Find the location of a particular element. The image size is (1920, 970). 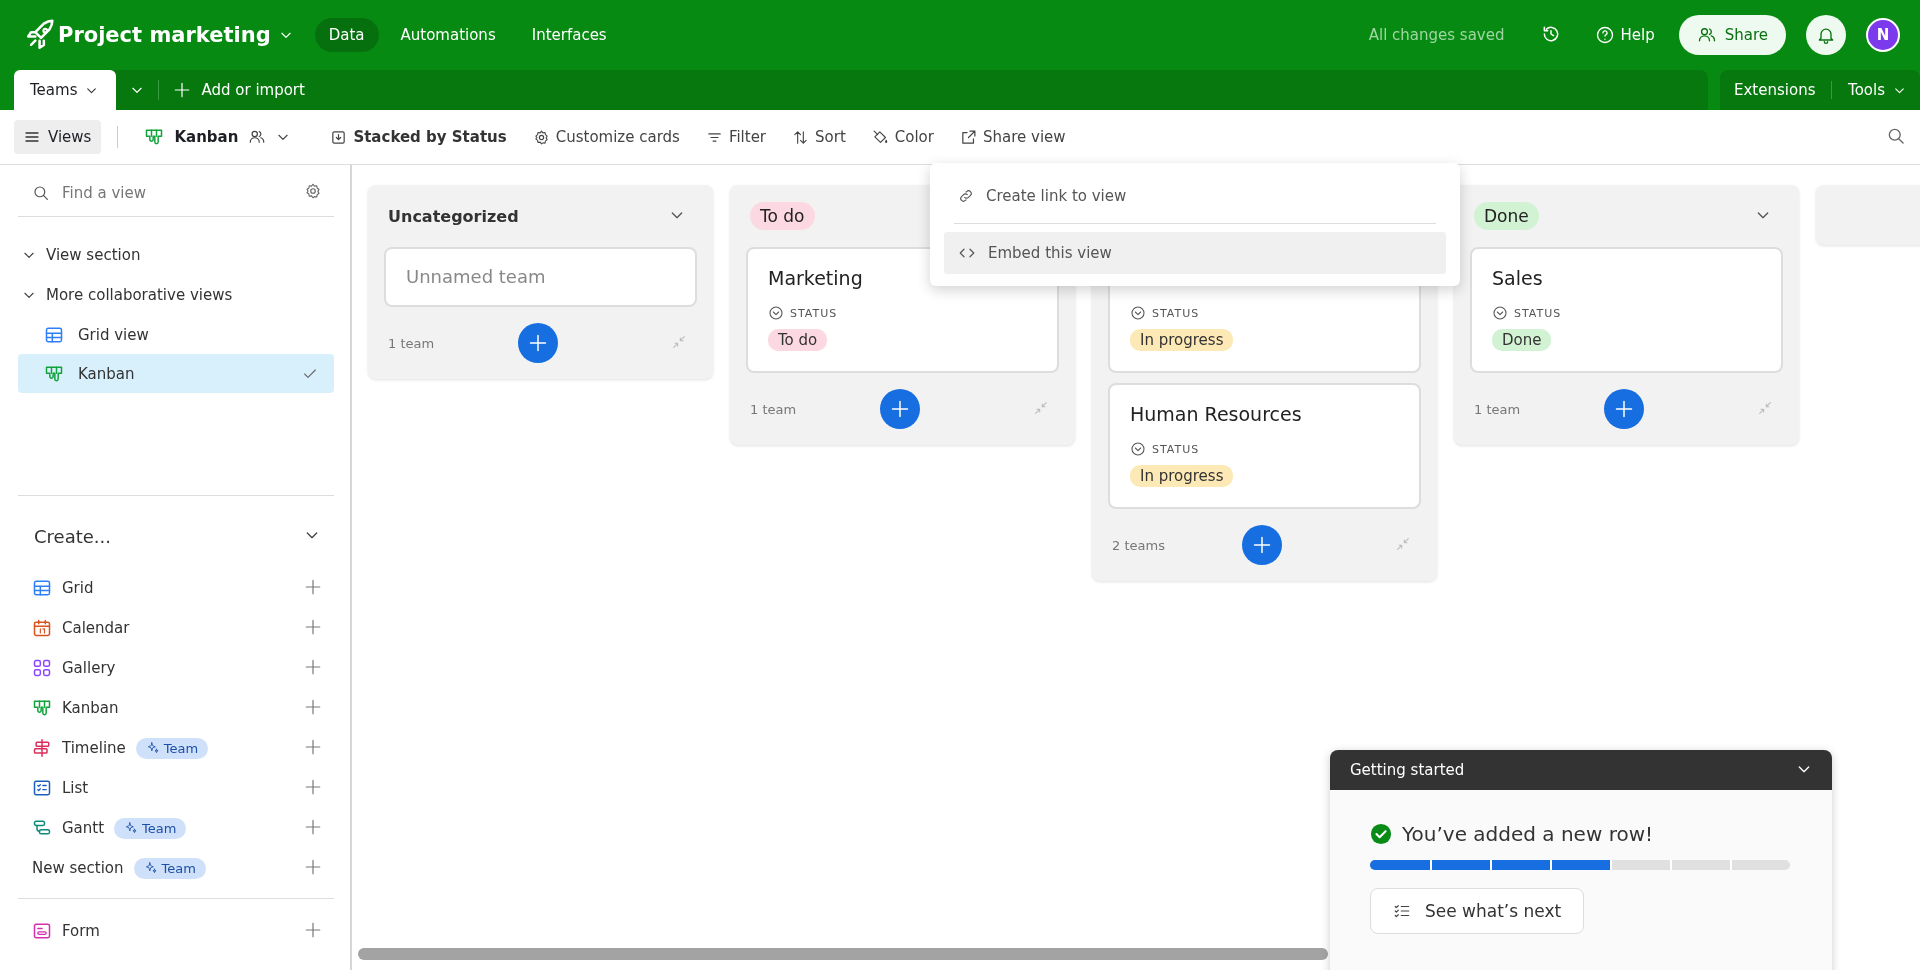

table-tab: Teams is located at coordinates (65, 90).